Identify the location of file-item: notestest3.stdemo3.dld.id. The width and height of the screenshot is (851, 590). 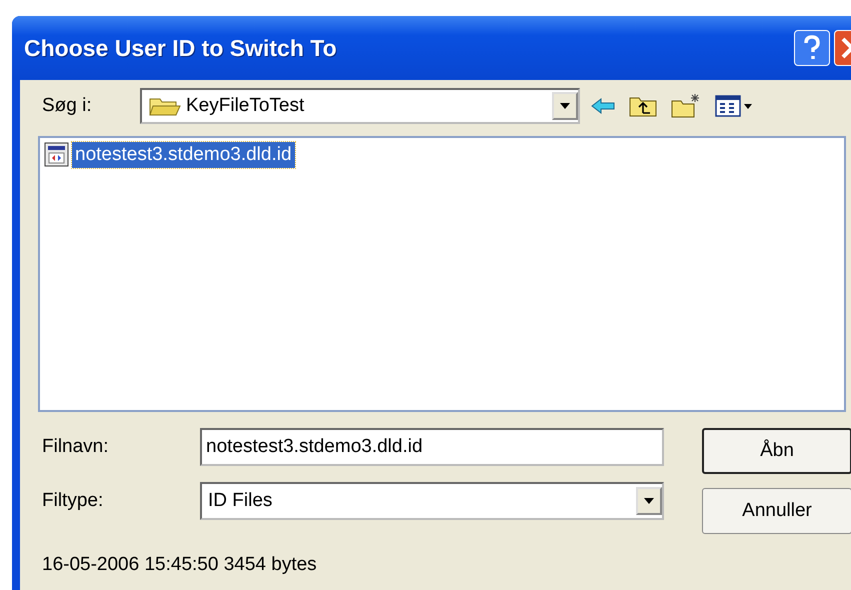
(442, 155).